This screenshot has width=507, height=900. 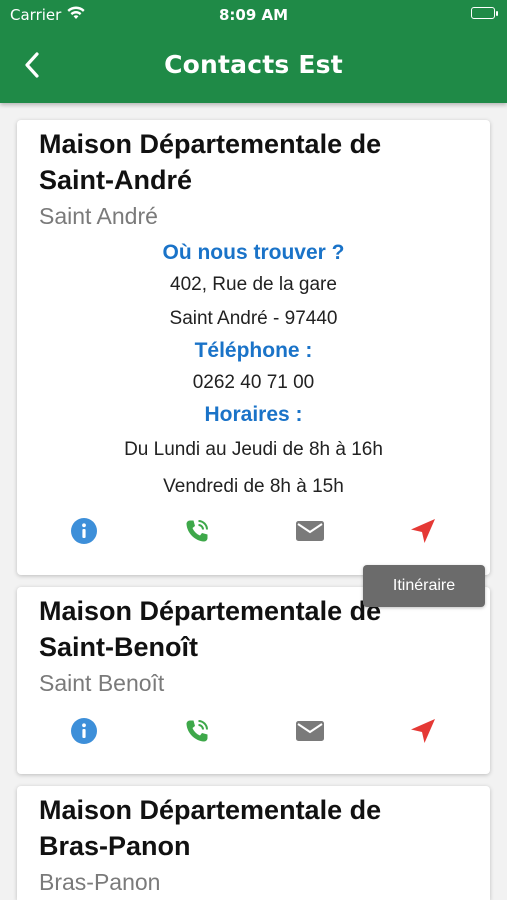 What do you see at coordinates (253, 449) in the screenshot?
I see `hours-line1: Du Lundi au Jeudi de 8h à 16h` at bounding box center [253, 449].